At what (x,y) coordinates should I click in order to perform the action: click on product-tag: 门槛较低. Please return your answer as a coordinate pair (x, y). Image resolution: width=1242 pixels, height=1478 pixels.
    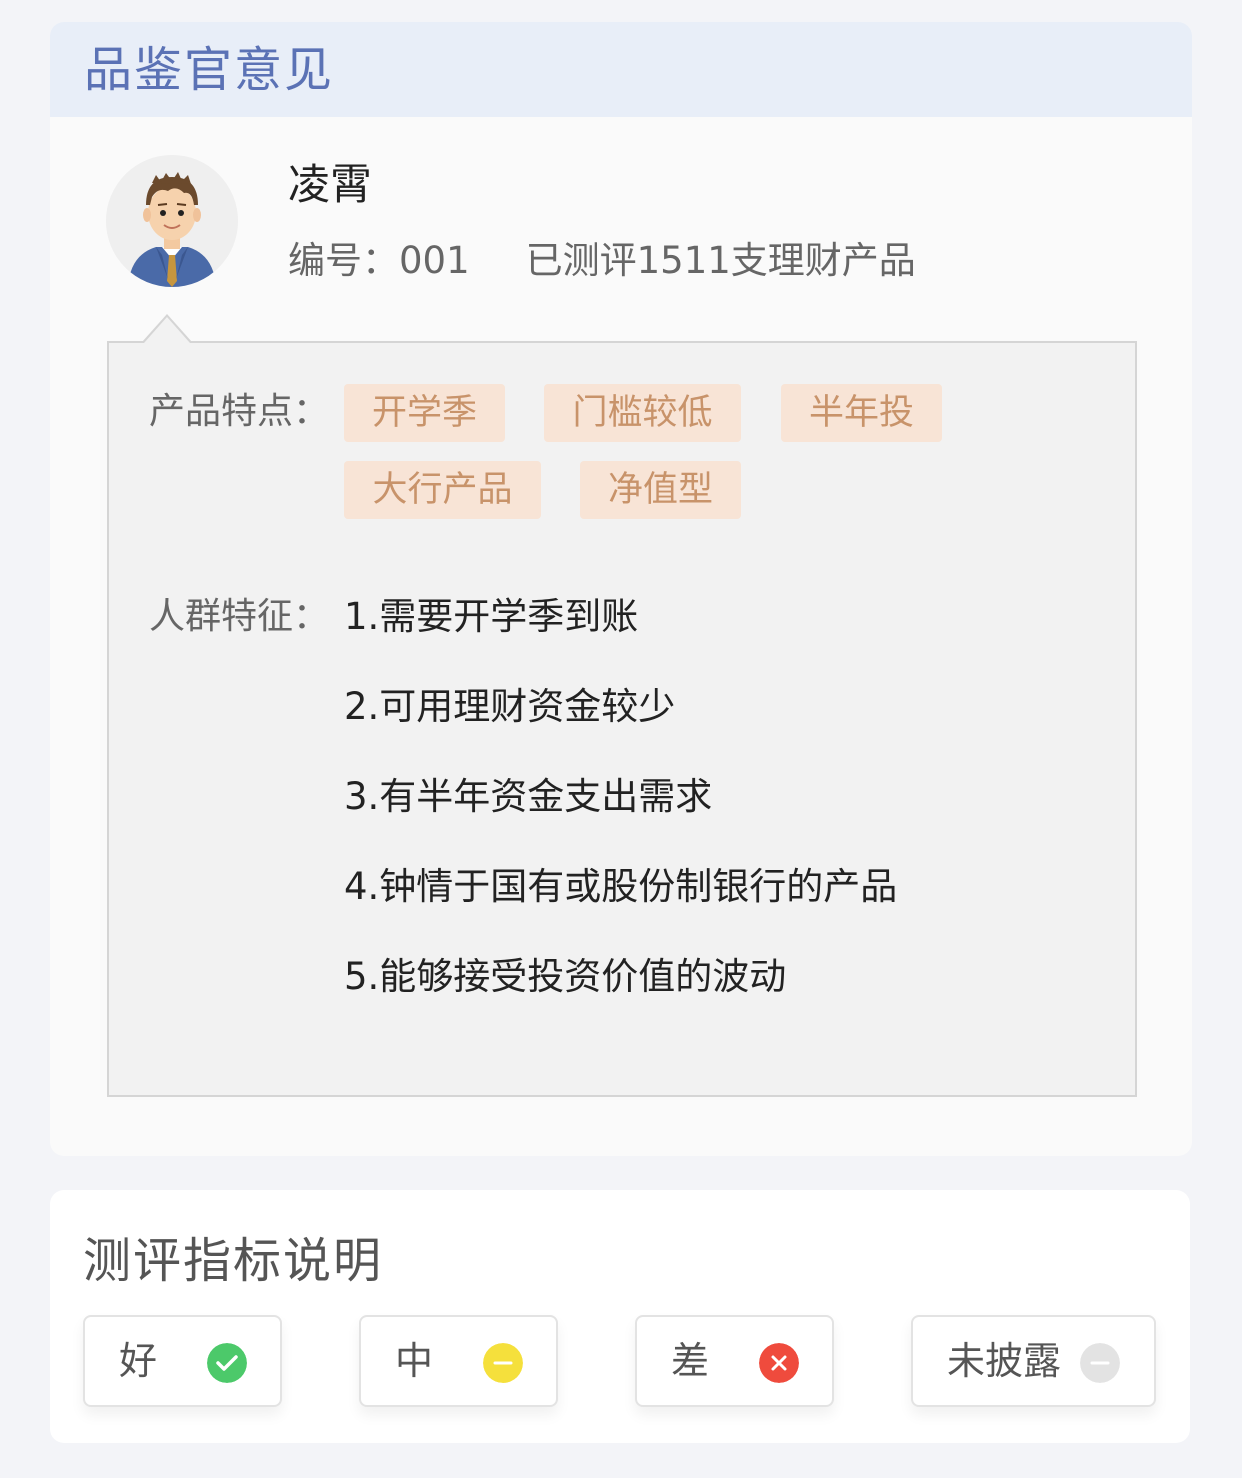
    Looking at the image, I should click on (642, 413).